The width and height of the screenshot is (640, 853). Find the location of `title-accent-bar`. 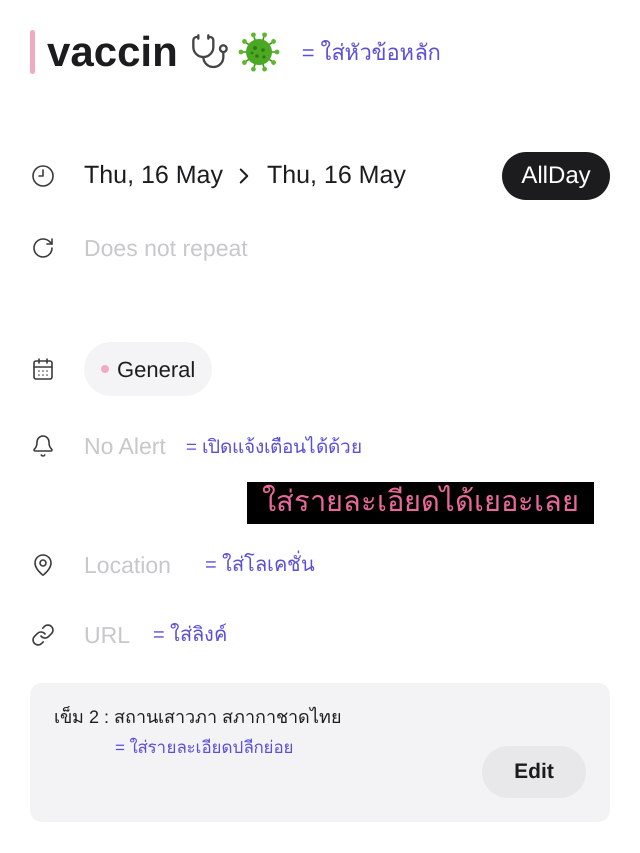

title-accent-bar is located at coordinates (32, 52).